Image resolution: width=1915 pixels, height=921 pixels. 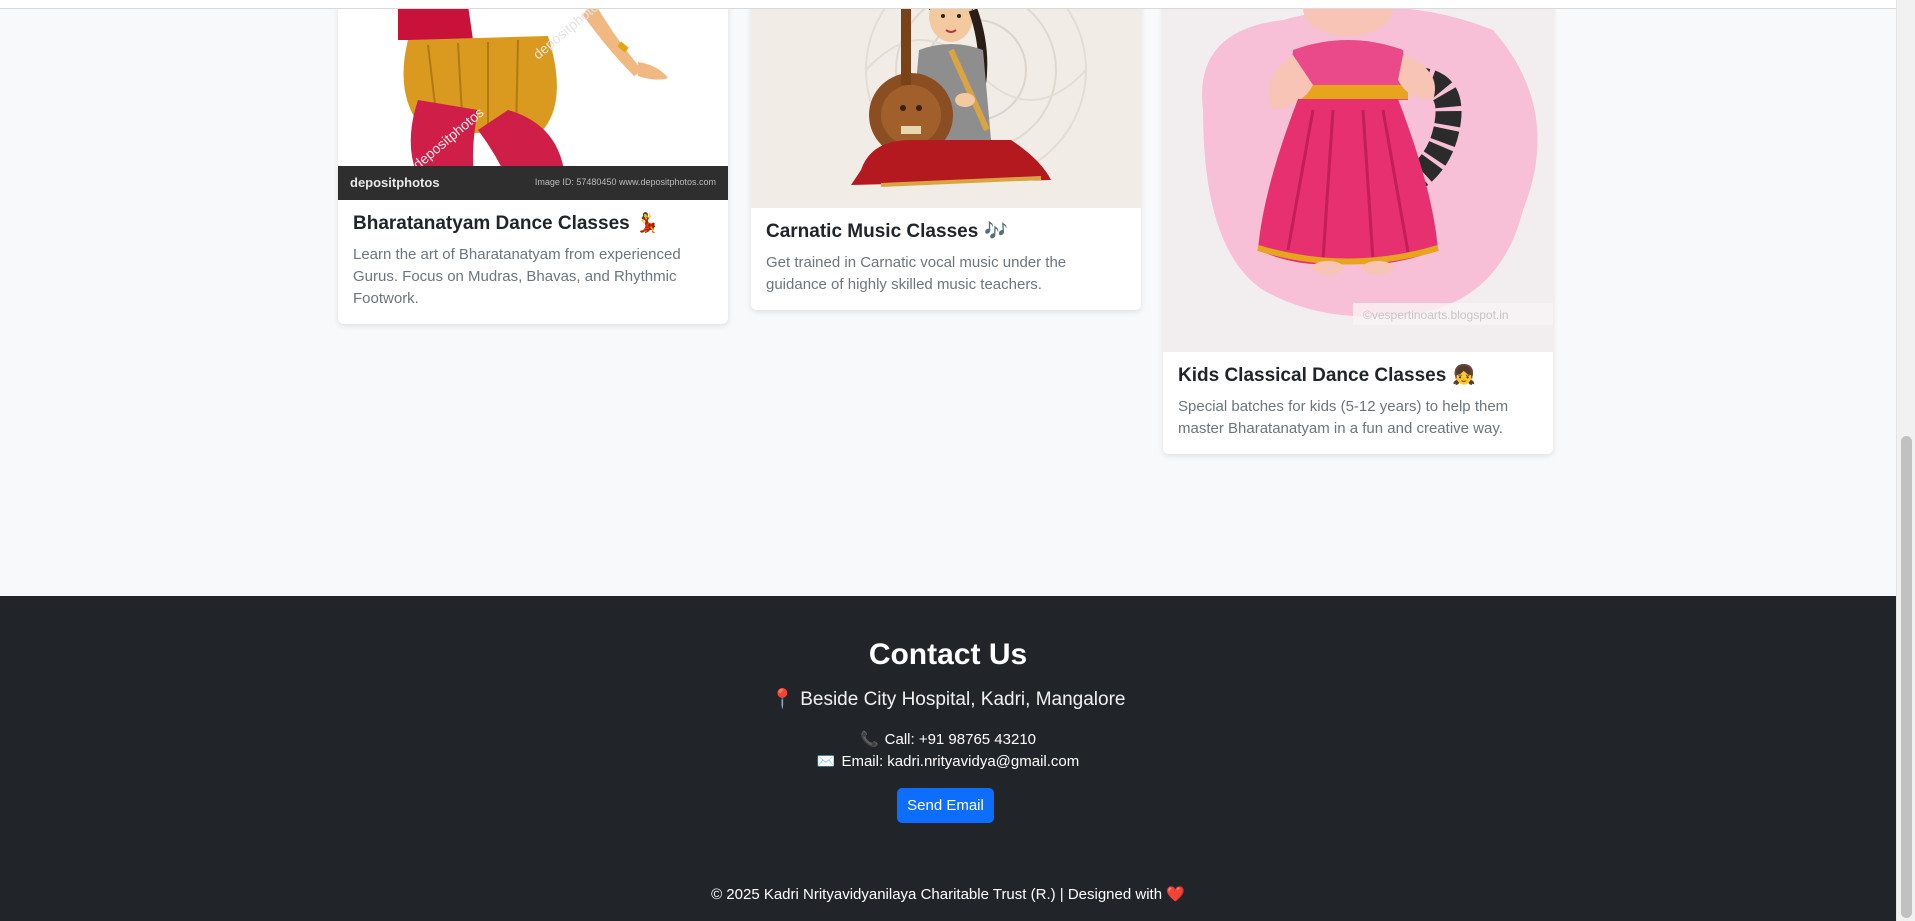 I want to click on heart-icon: ❤️, so click(x=1175, y=894).